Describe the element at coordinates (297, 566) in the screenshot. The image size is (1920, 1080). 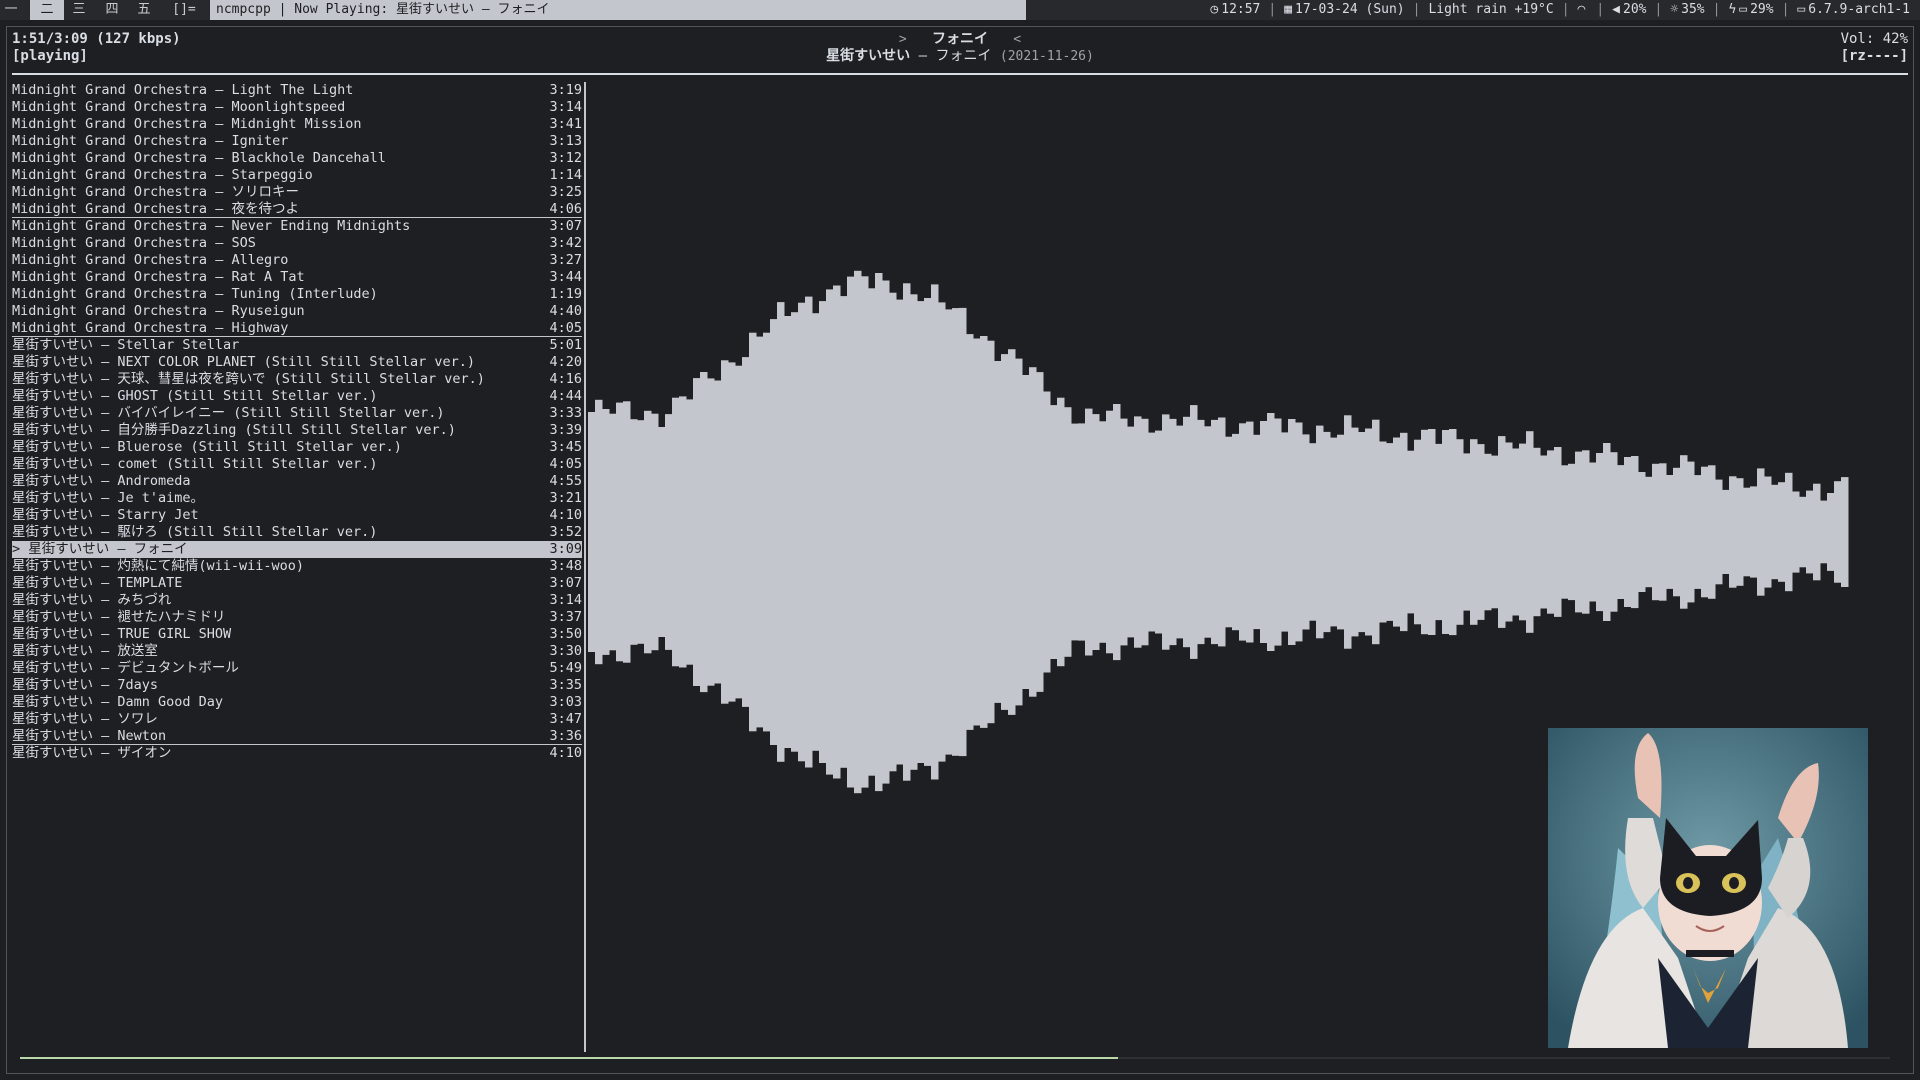
I see `playlist-row: 星街すいせい – 灼熱にて純情(wii-wii-woo) 3:48` at that location.